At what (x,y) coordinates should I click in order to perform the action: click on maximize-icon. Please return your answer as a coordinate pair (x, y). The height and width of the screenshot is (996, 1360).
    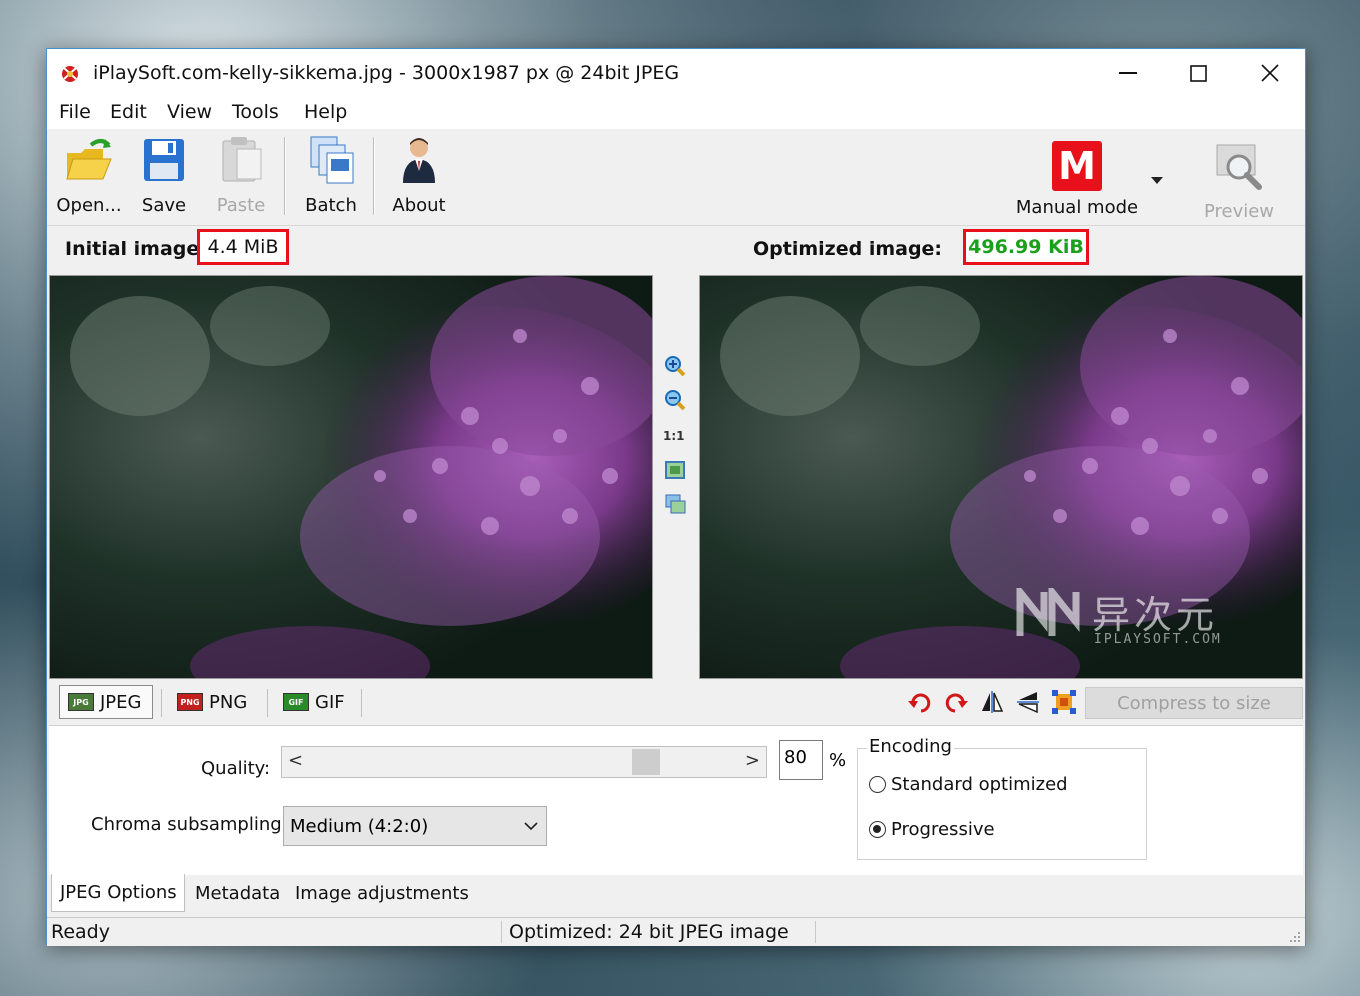
    Looking at the image, I should click on (1198, 73).